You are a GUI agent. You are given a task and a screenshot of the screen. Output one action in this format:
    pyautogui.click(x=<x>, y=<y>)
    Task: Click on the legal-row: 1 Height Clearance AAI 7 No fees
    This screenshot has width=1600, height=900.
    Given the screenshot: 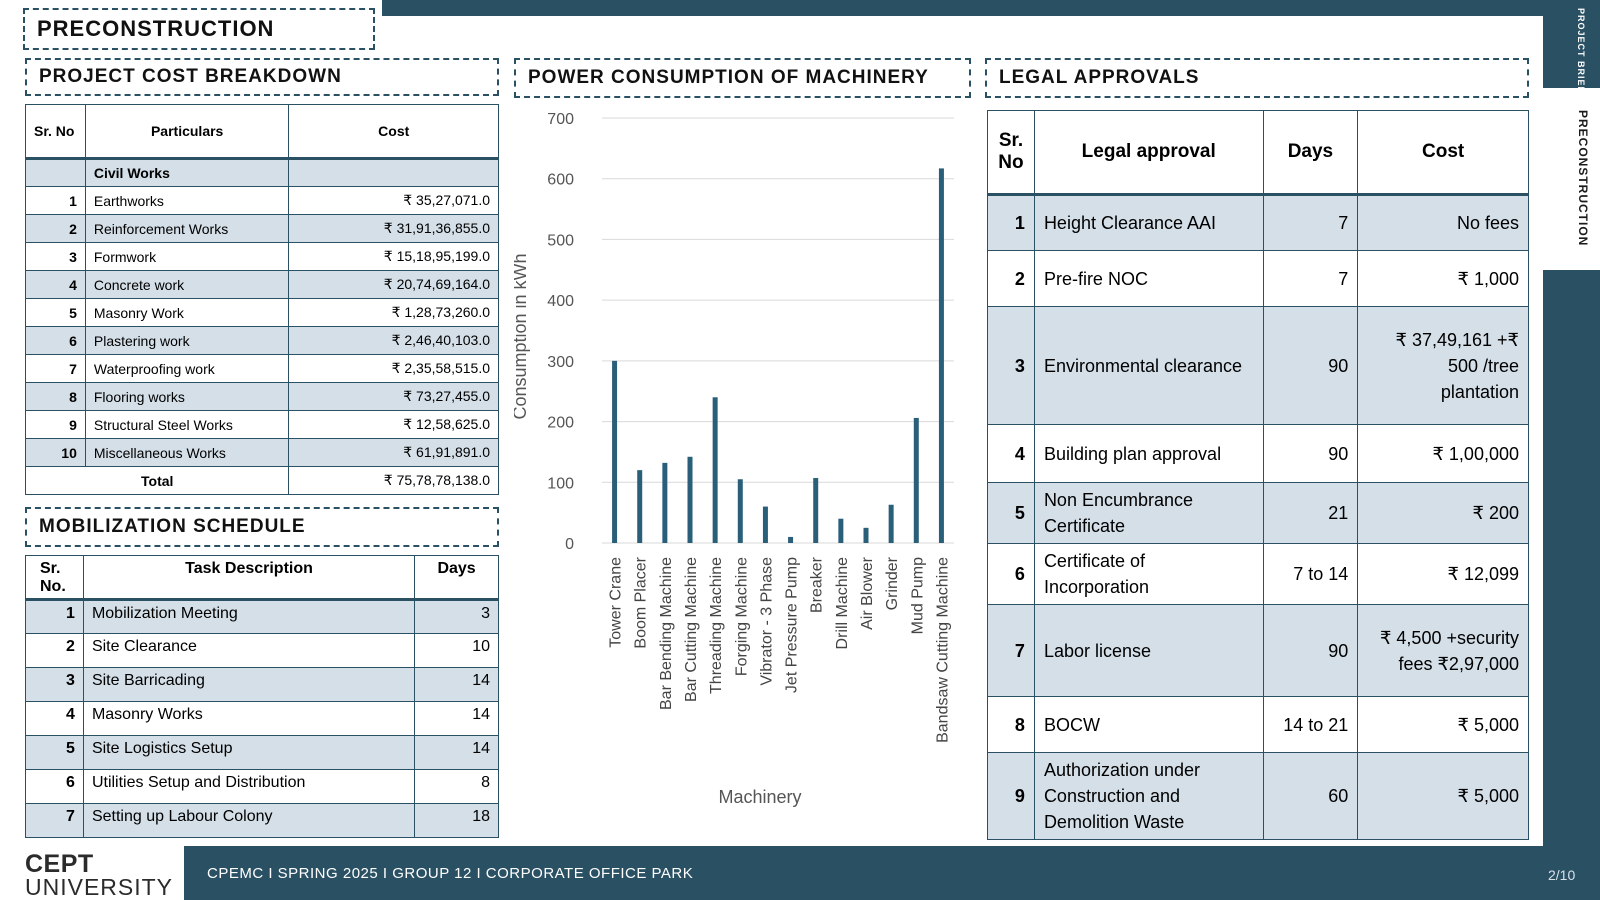 What is the action you would take?
    pyautogui.click(x=1258, y=222)
    